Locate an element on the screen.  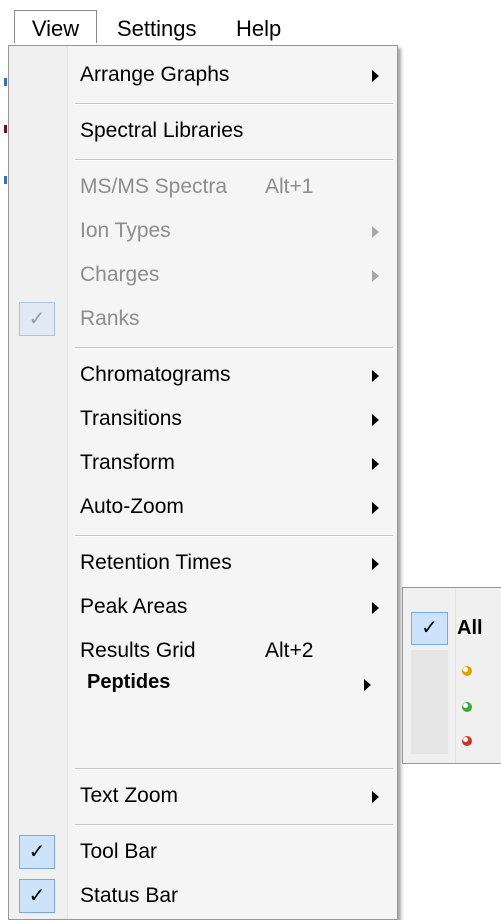
menu-help: Help is located at coordinates (258, 27).